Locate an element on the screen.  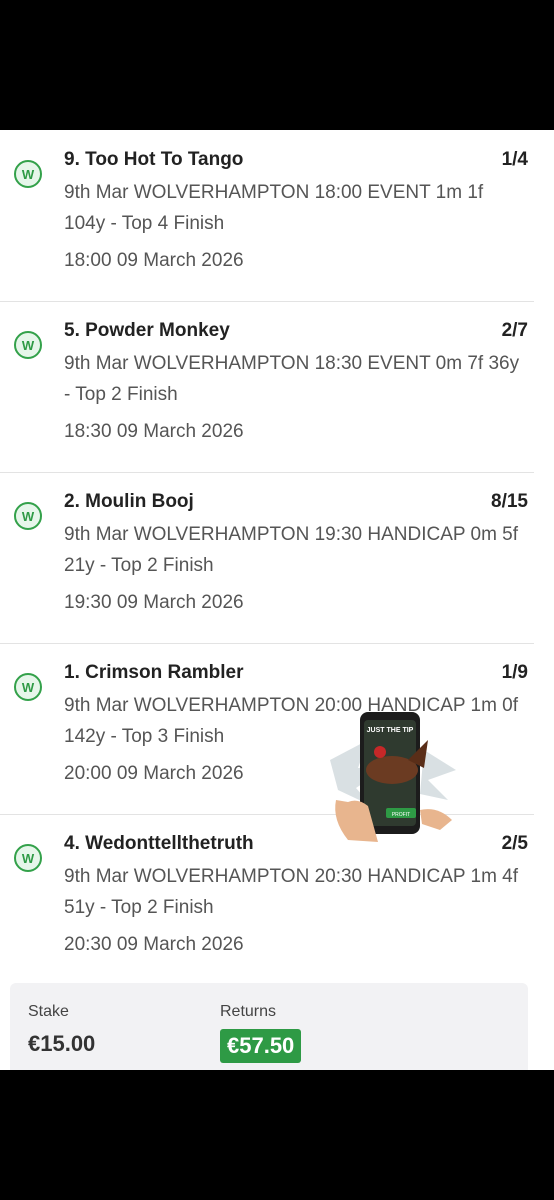
odds: 1/9 is located at coordinates (514, 672).